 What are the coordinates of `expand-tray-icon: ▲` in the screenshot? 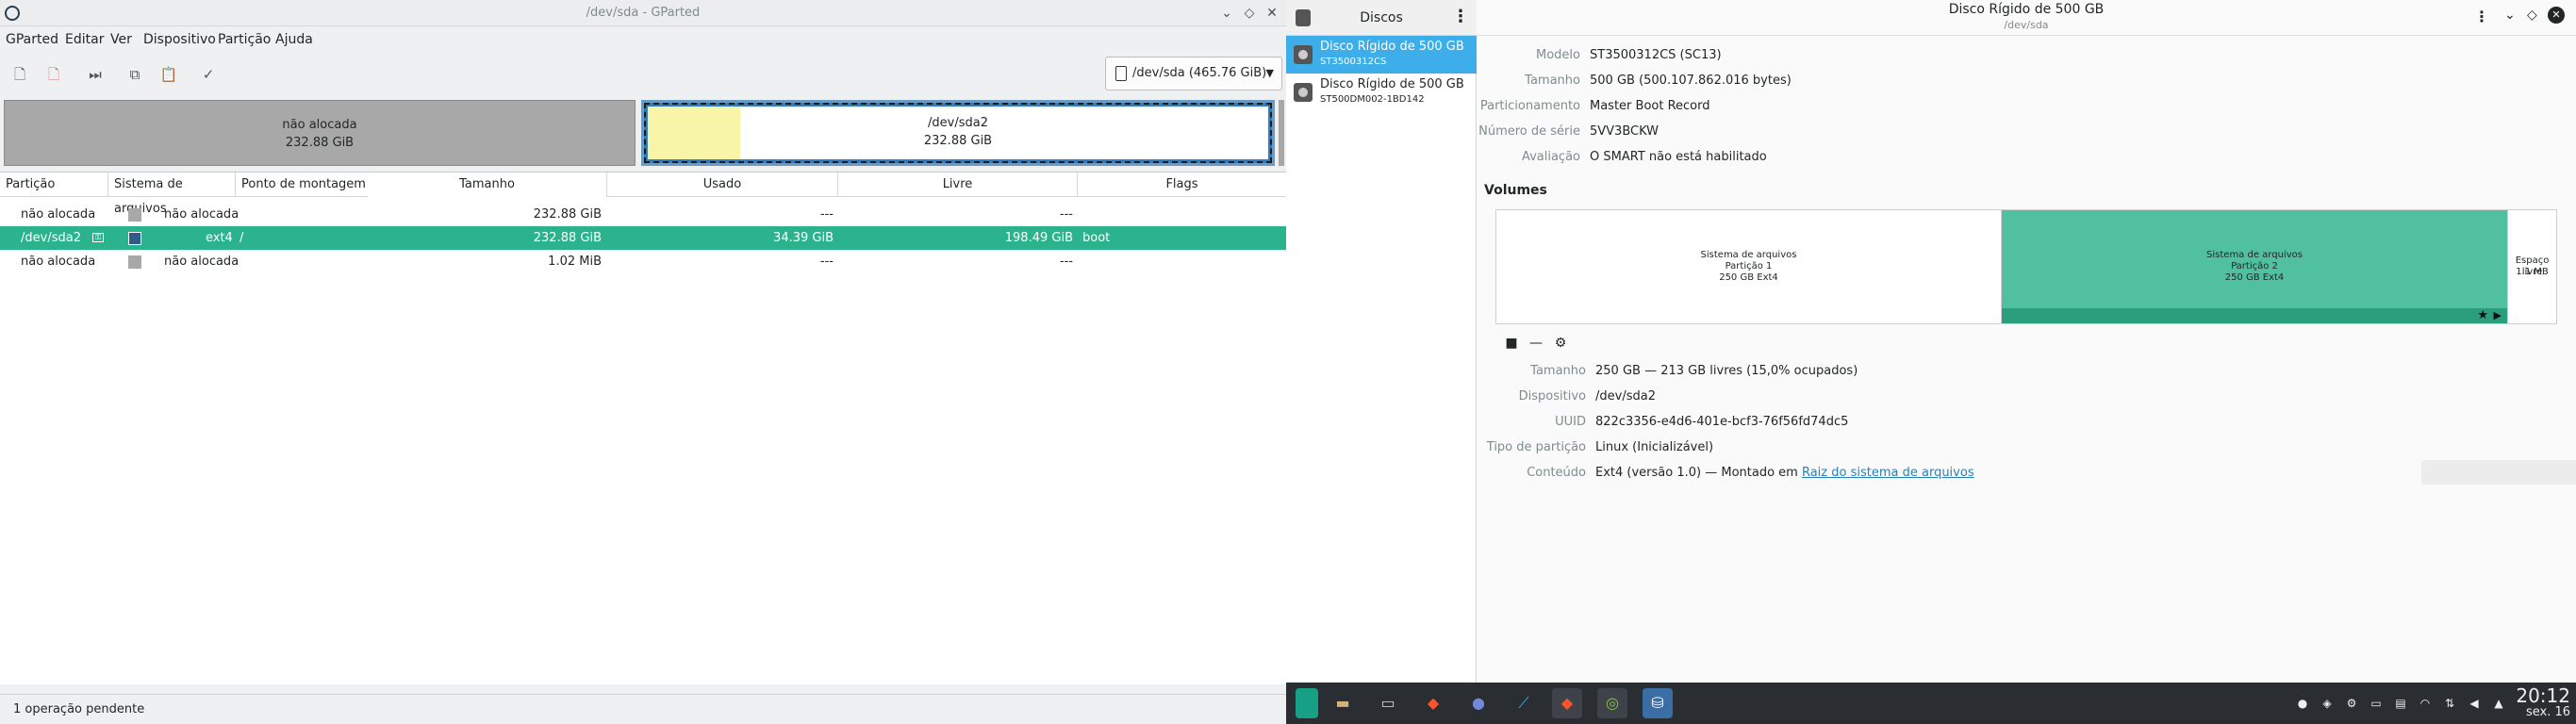 It's located at (2498, 703).